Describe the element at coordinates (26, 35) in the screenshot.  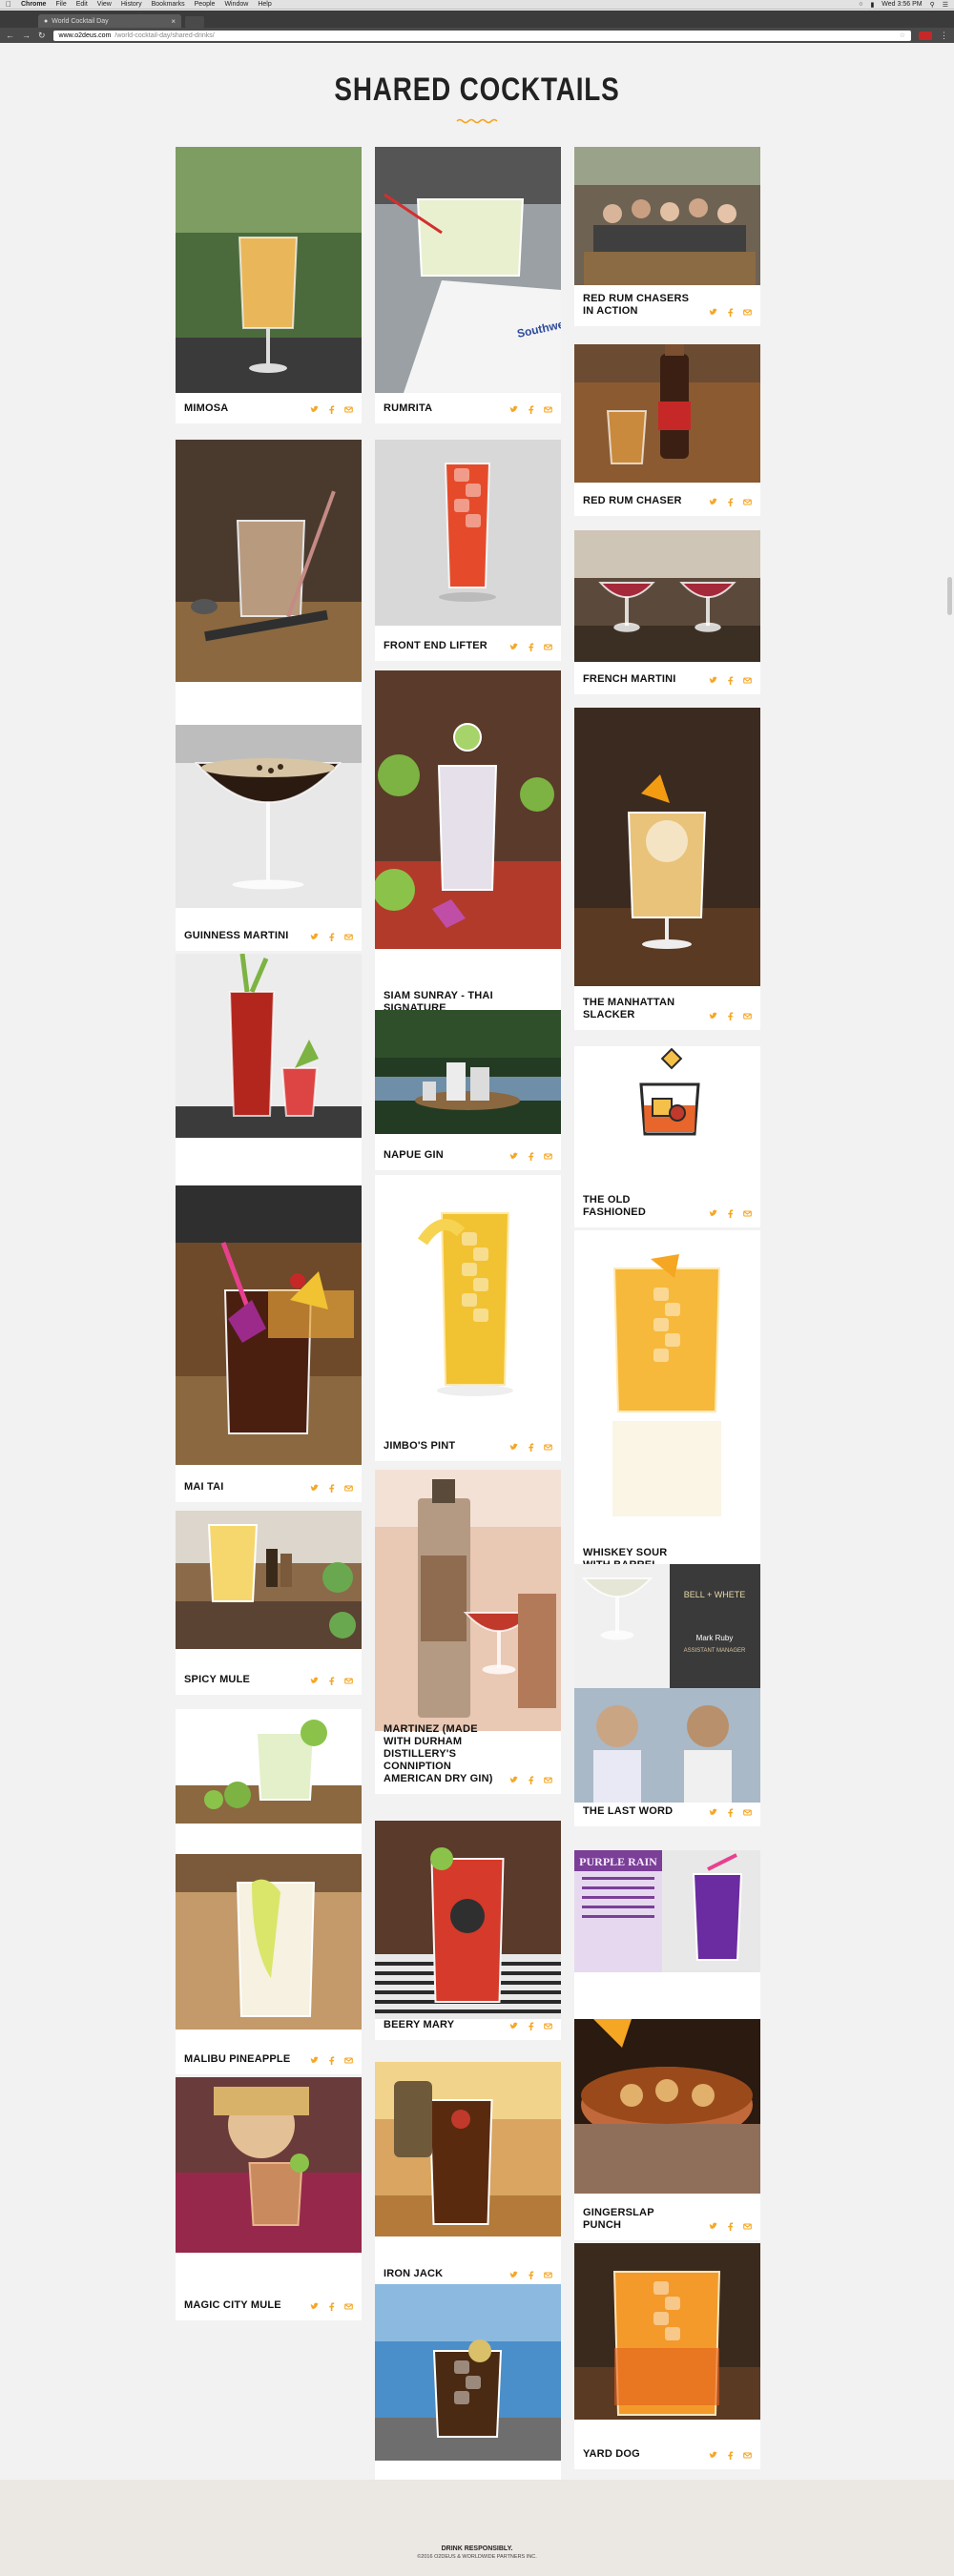
I see `forward-icon: →` at that location.